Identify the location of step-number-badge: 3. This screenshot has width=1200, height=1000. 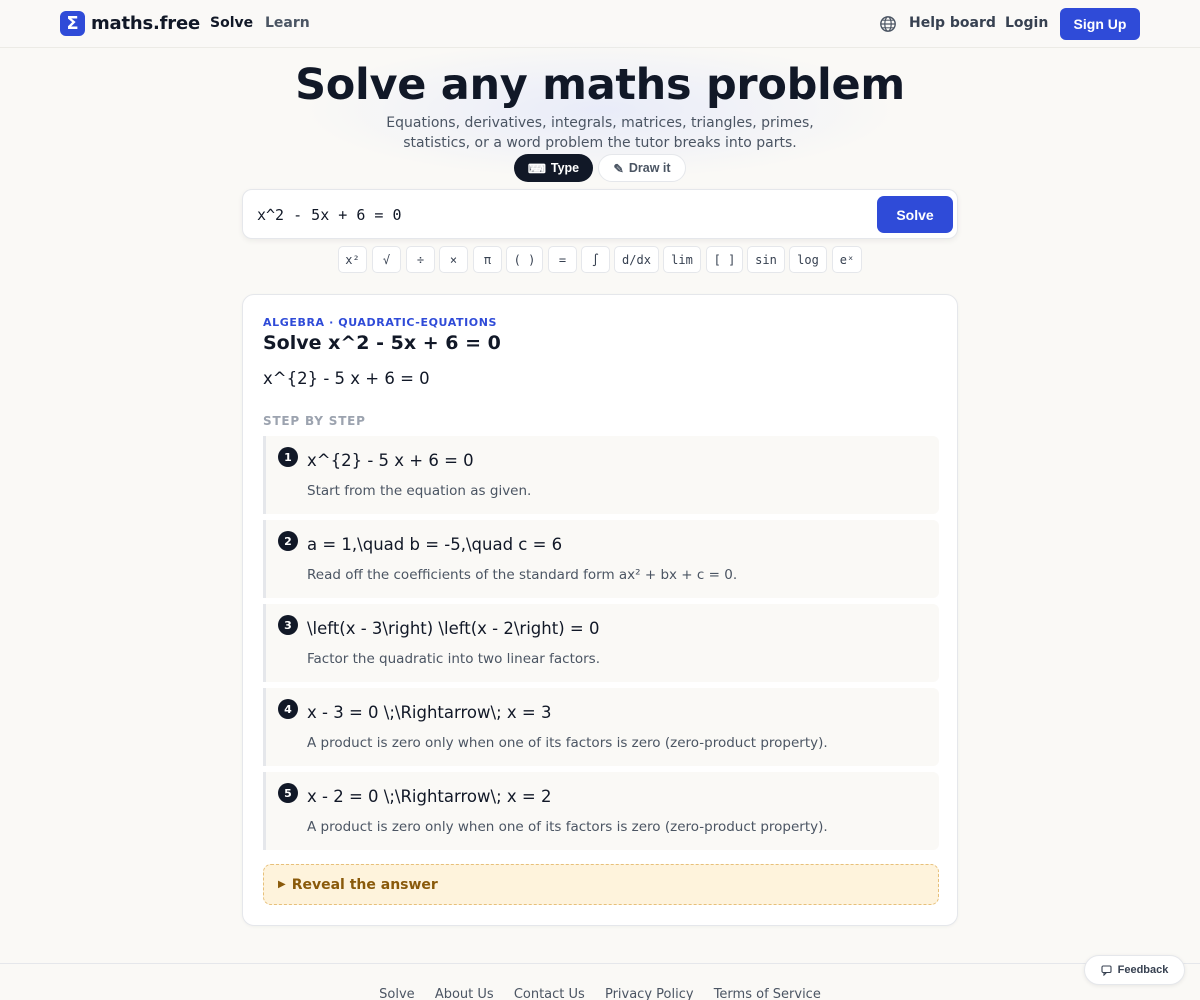
(288, 625).